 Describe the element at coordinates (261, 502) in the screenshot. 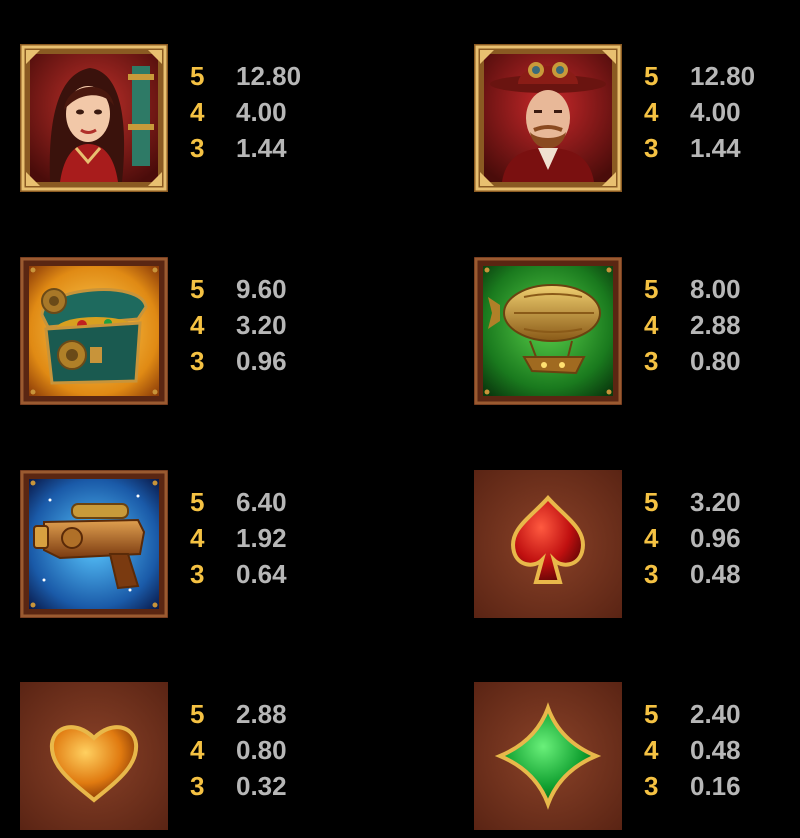

I see `pay-value: 6.40` at that location.